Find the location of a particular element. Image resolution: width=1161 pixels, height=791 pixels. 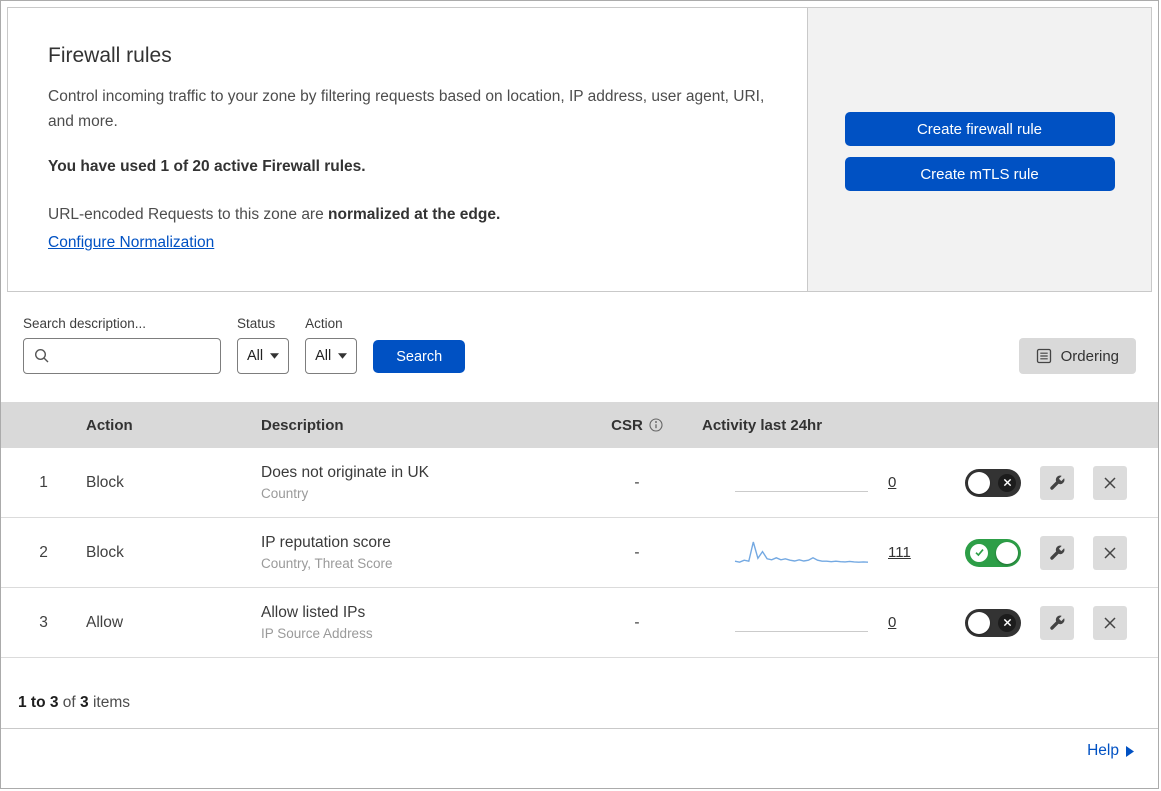

create-firewall-rule-button: Create firewall rule is located at coordinates (979, 129).